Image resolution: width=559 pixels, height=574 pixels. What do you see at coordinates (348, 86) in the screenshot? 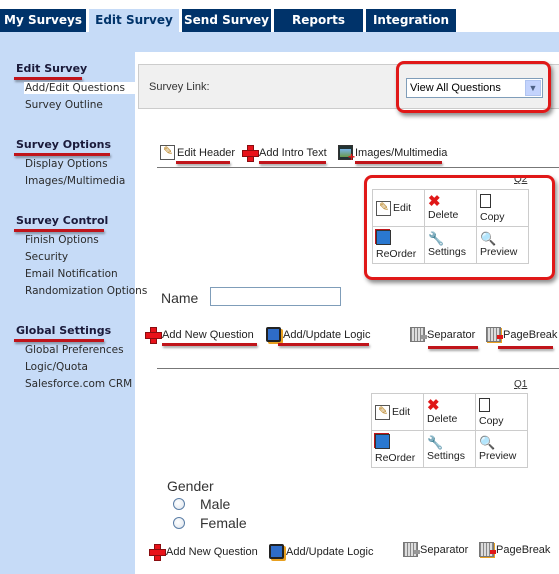
I see `survey-link-bar: Survey Link: View All Questions ▼` at bounding box center [348, 86].